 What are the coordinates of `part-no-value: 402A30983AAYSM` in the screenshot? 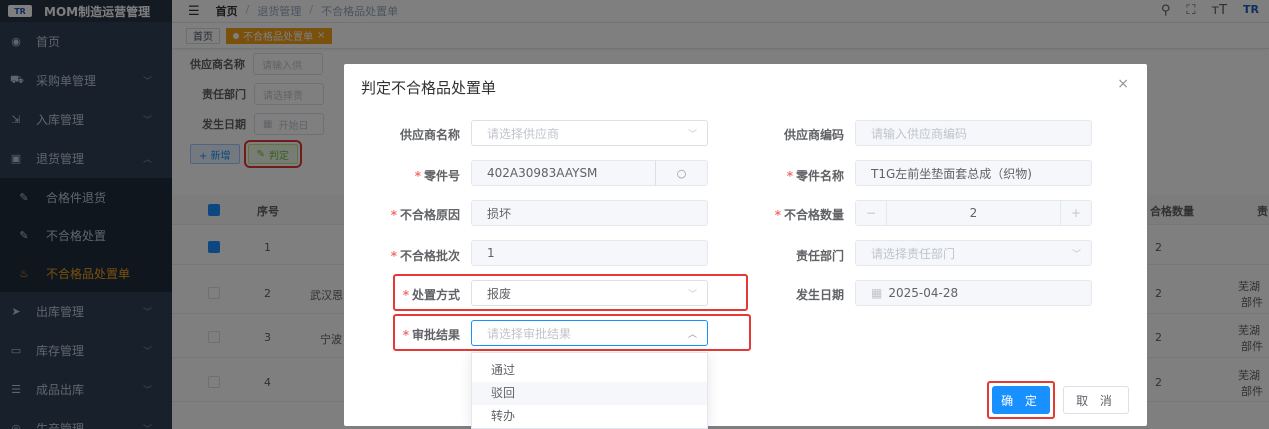 It's located at (542, 173).